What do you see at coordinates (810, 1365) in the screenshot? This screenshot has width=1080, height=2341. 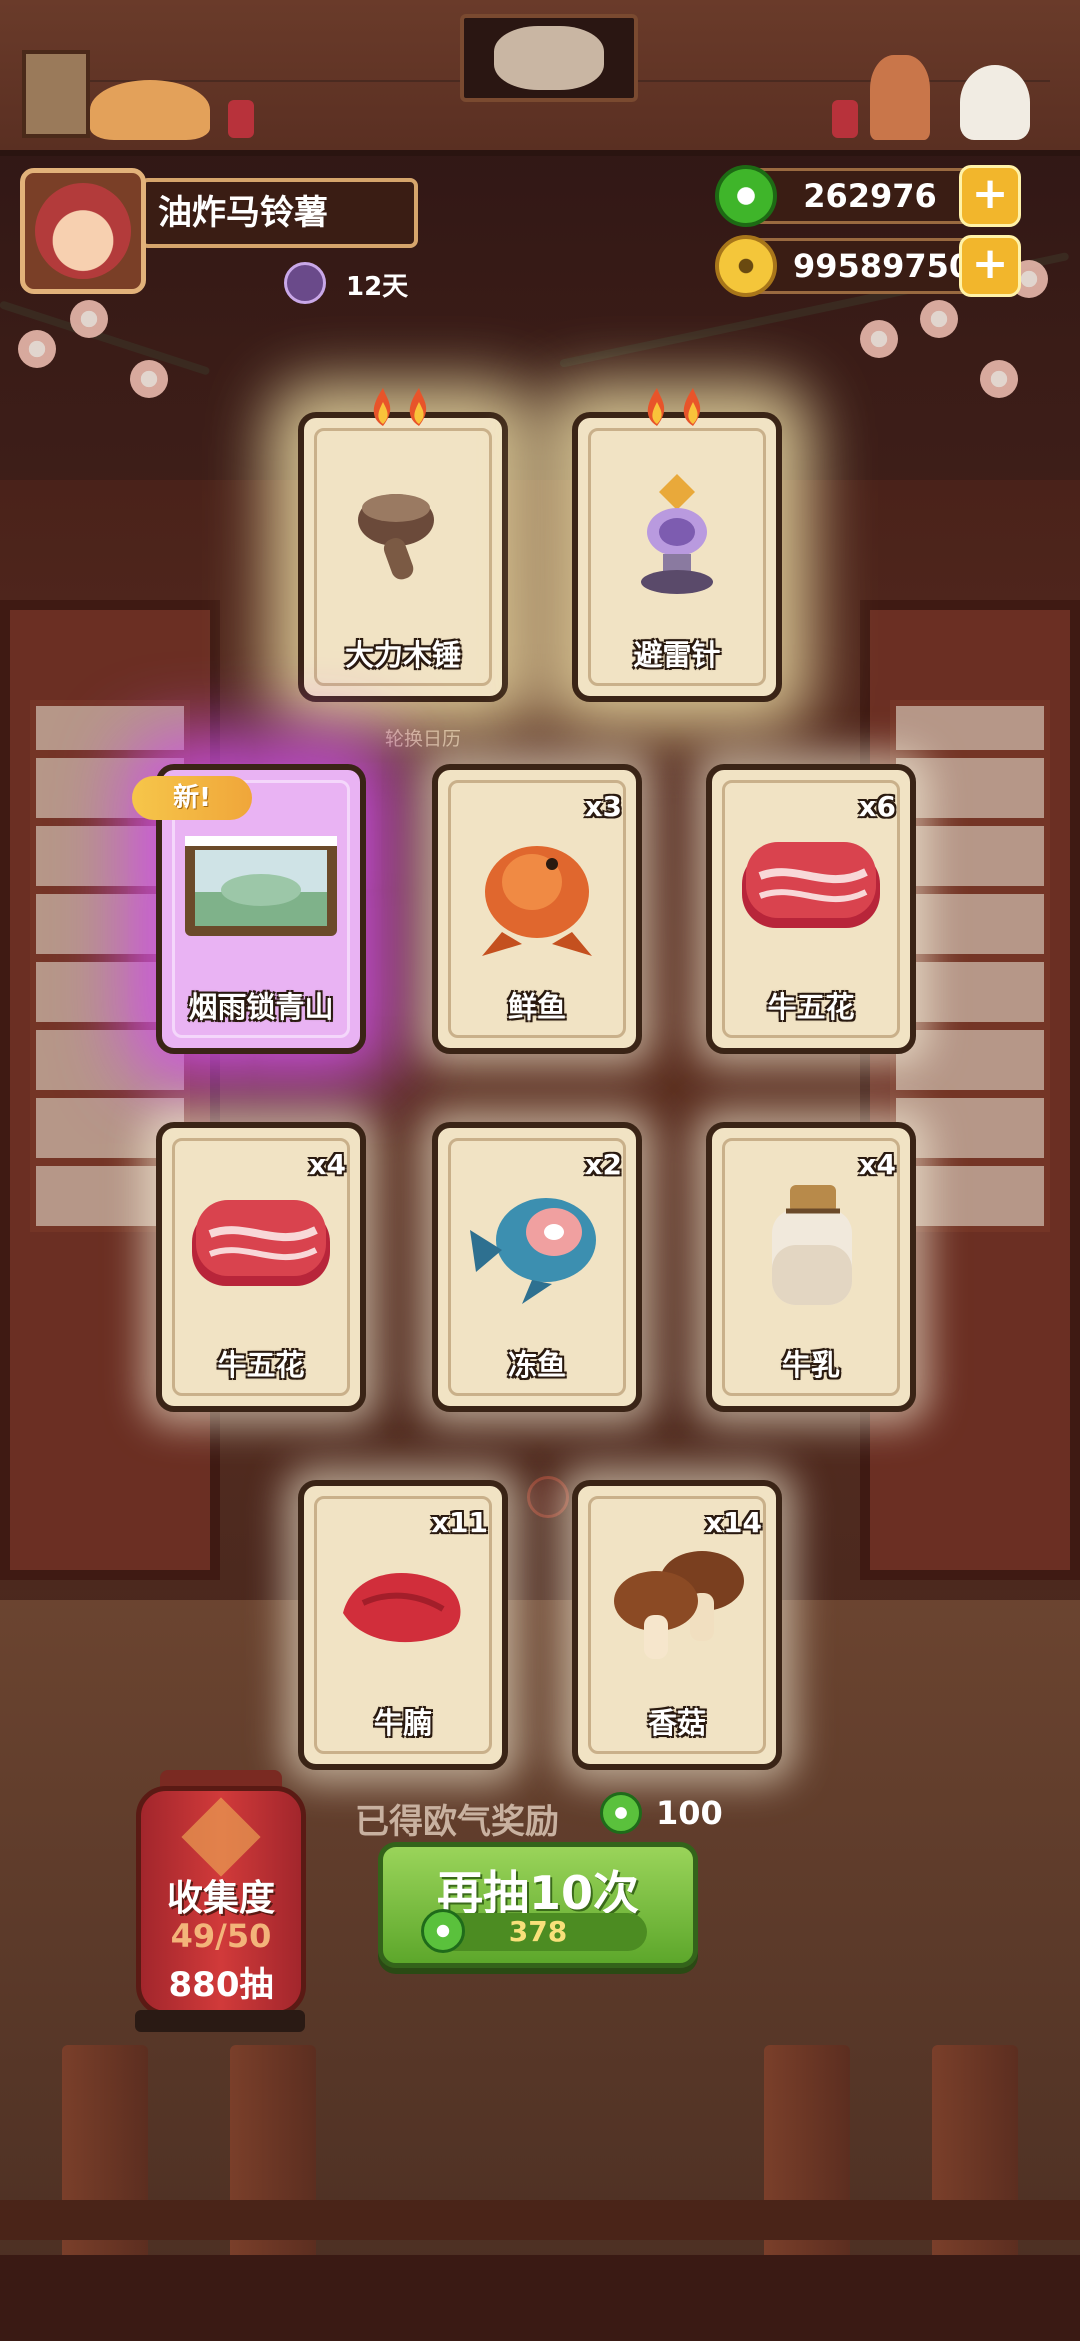 I see `card-name: 牛乳` at bounding box center [810, 1365].